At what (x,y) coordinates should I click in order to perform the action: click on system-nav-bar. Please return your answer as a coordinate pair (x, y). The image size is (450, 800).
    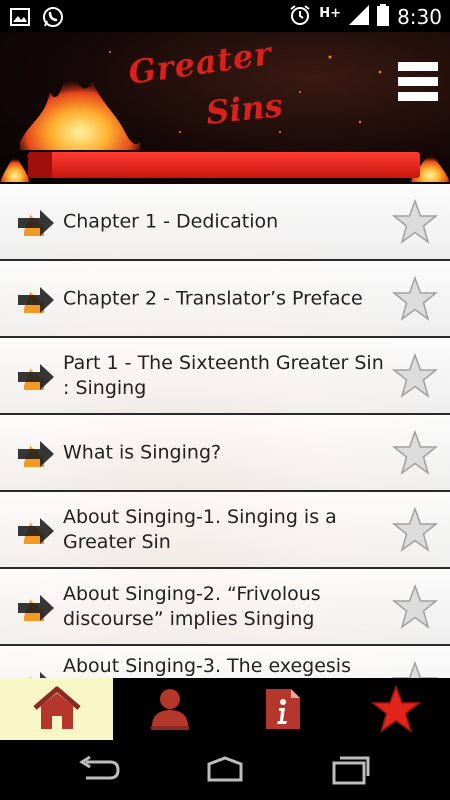
    Looking at the image, I should click on (225, 770).